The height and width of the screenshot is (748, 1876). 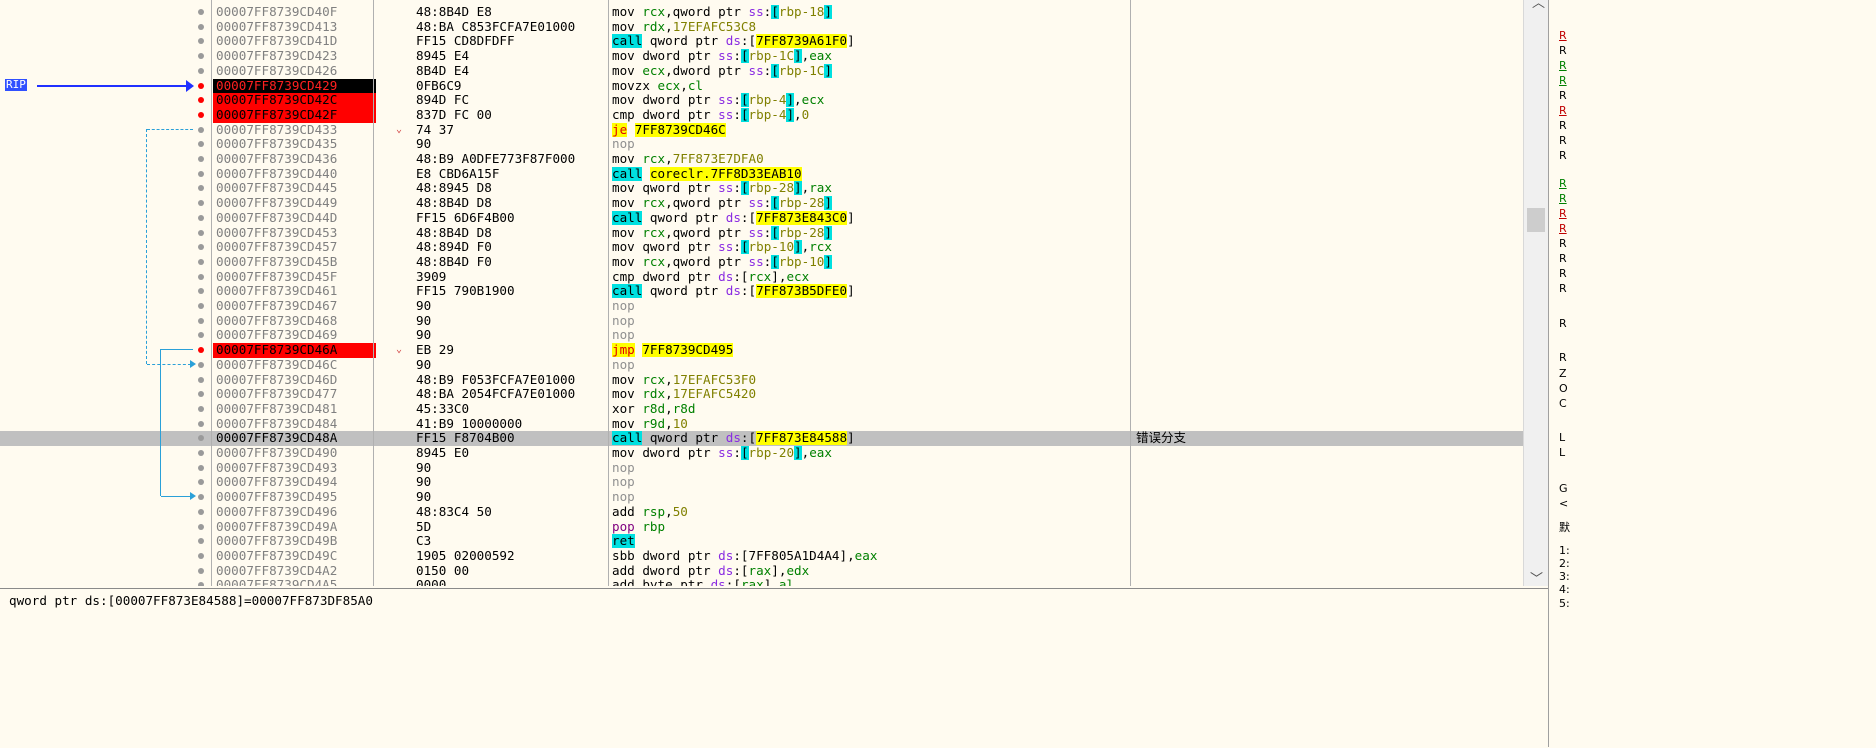 I want to click on bytes-cell: 48:BA 2054FCFA7E01000, so click(x=512, y=394).